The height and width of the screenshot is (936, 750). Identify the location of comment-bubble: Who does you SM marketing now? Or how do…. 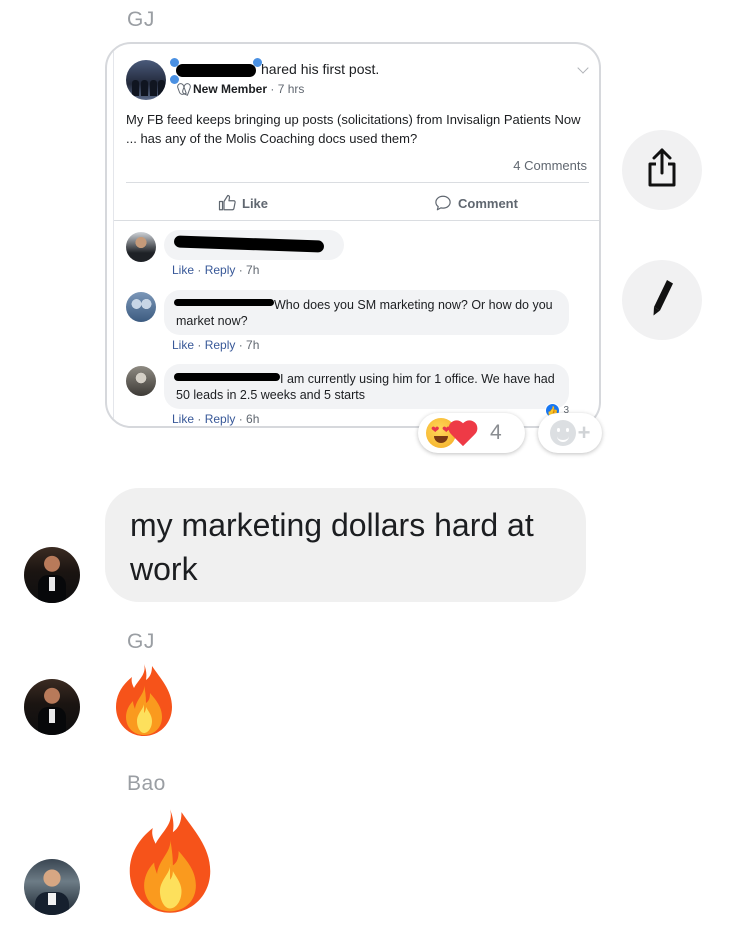
(366, 312).